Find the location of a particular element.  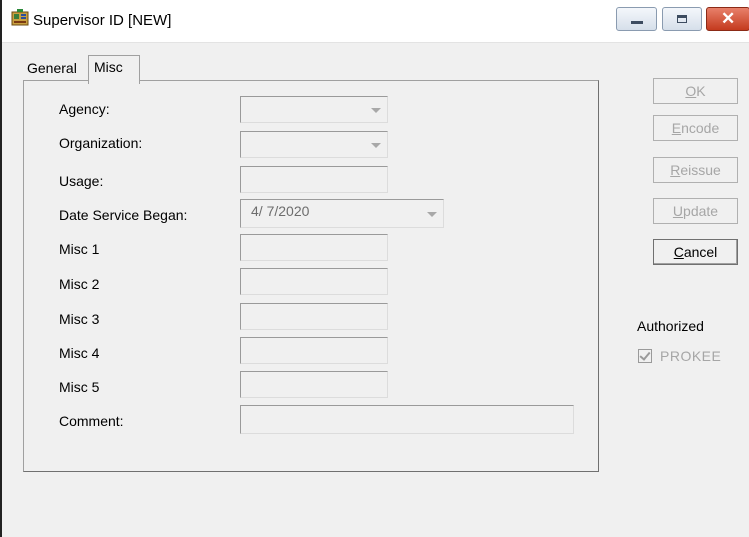

authorized-label: Authorized is located at coordinates (670, 326).